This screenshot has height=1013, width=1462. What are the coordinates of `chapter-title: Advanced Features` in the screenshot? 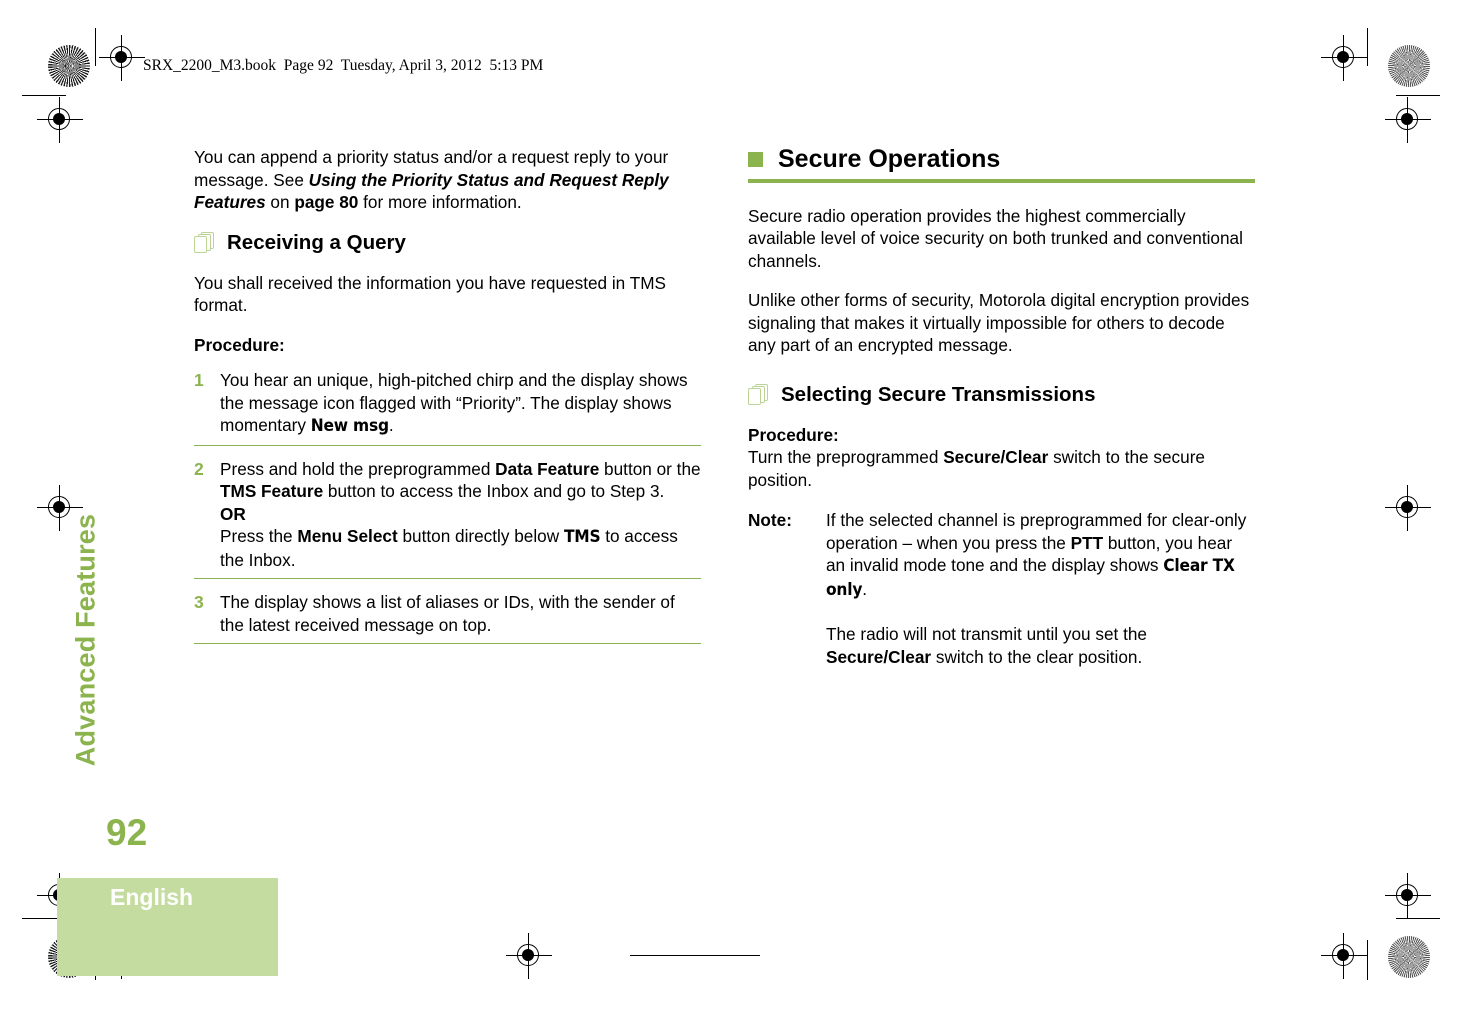 It's located at (85, 640).